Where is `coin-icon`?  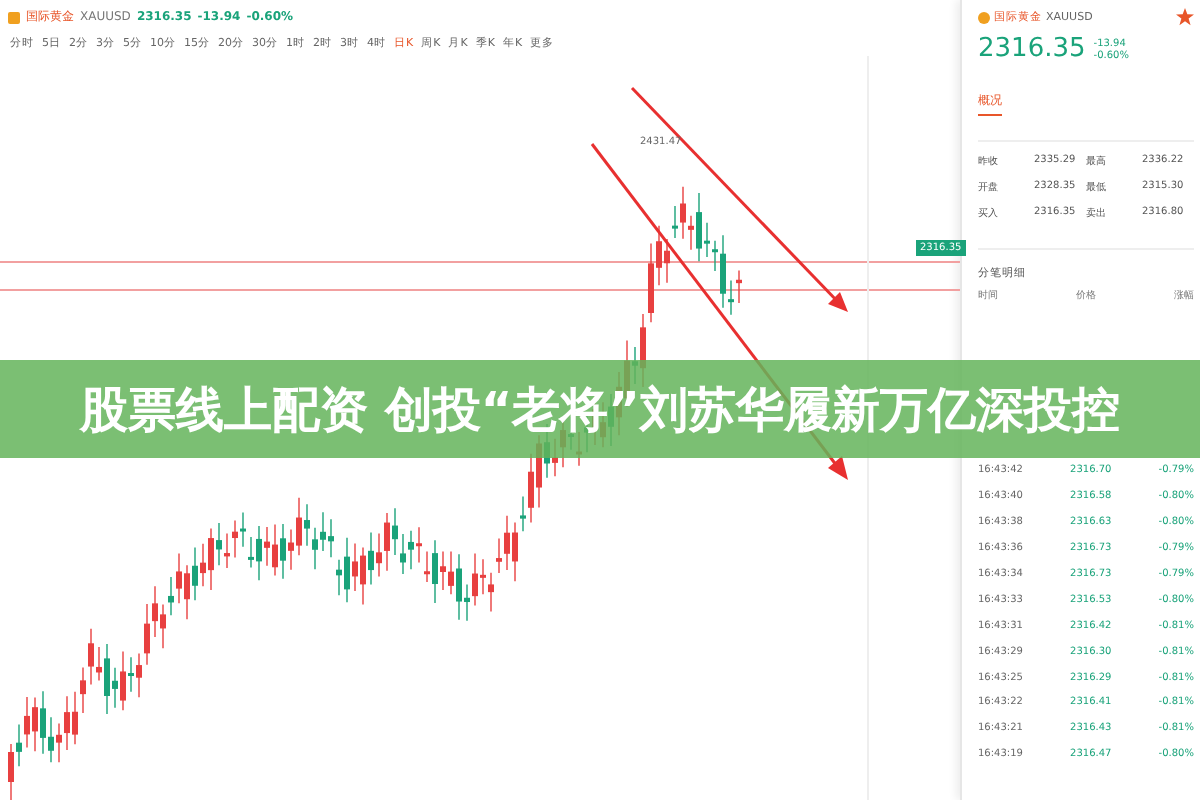
coin-icon is located at coordinates (984, 17).